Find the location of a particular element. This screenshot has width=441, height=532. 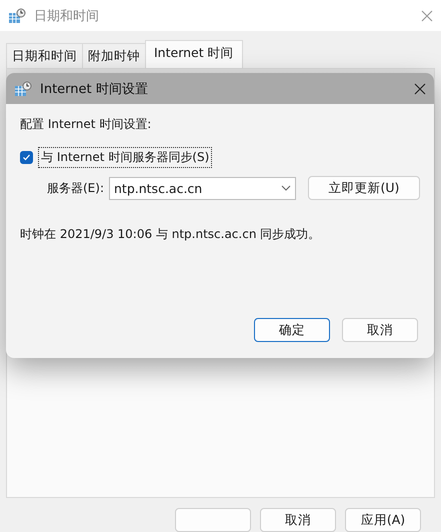

section-heading: 配置 Internet 时间设置: is located at coordinates (86, 124).